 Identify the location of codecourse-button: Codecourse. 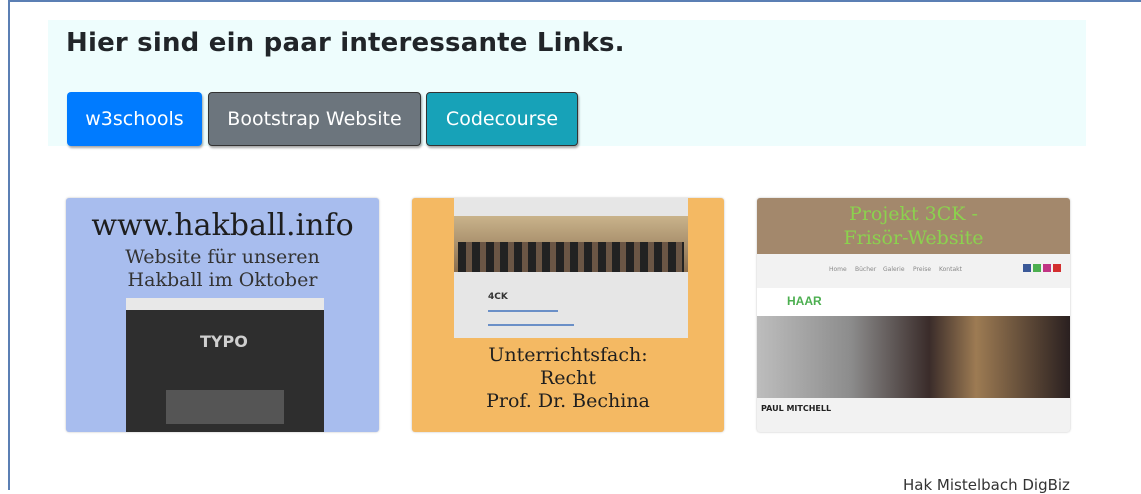
(502, 119).